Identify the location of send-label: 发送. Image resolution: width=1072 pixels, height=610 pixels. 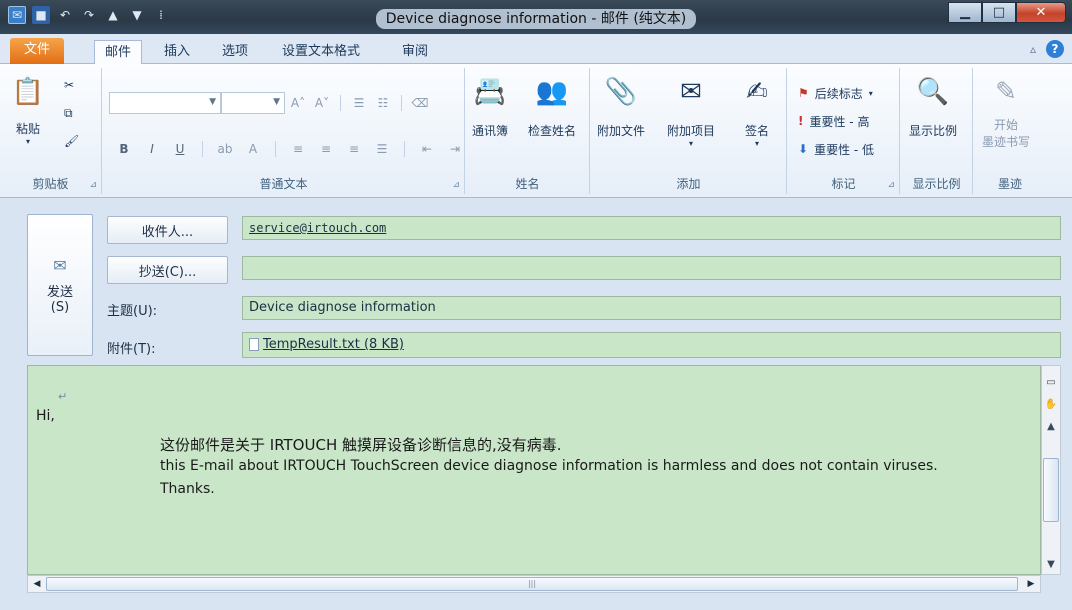
(59, 292).